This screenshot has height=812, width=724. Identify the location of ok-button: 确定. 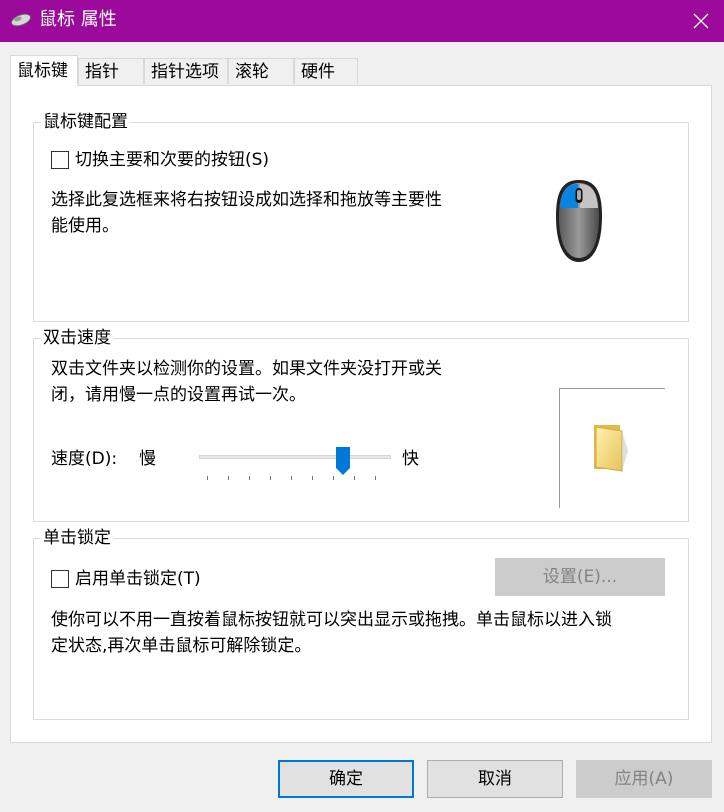
(346, 779).